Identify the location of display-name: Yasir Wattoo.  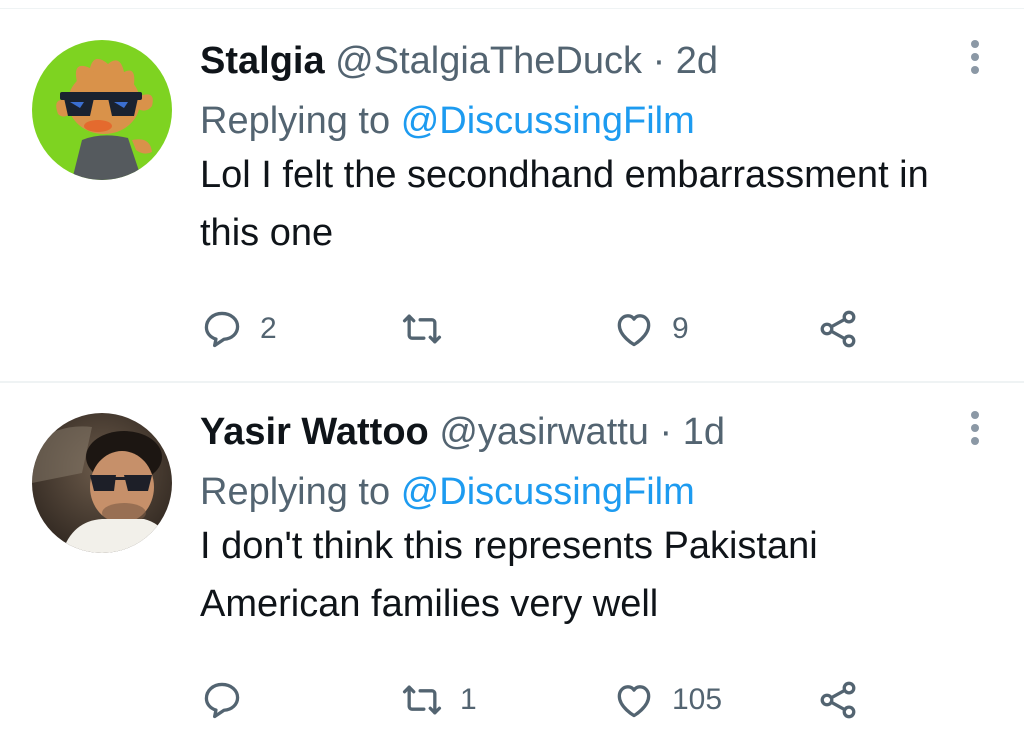
(314, 432).